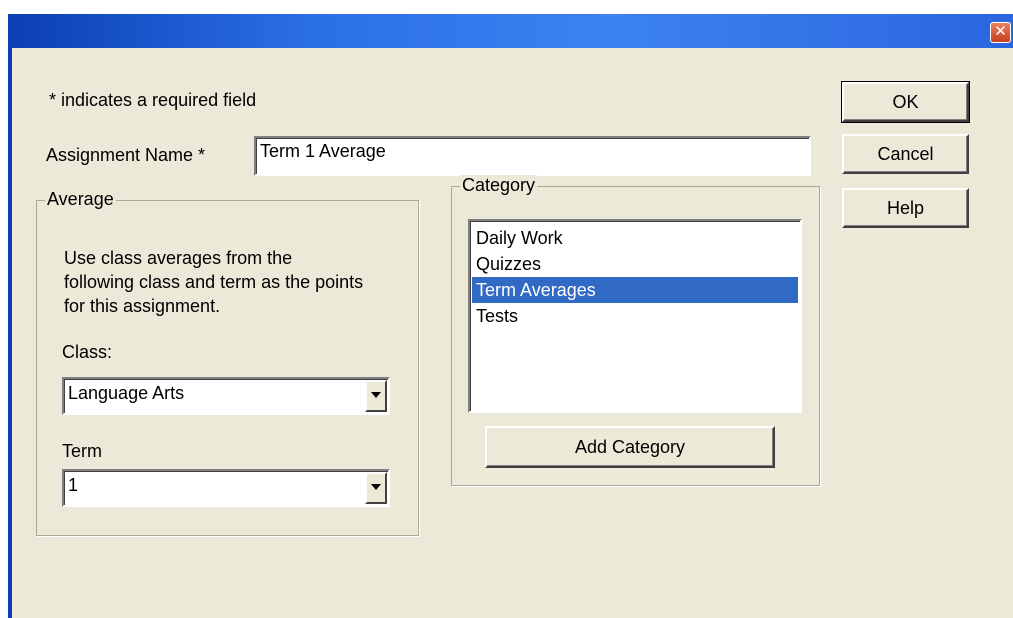  I want to click on class-label: Class:, so click(87, 352).